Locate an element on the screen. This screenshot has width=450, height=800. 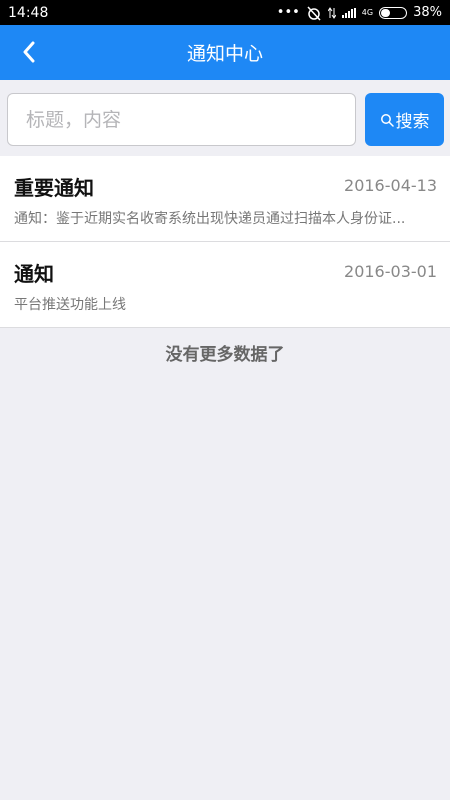
battery-fill is located at coordinates (386, 12).